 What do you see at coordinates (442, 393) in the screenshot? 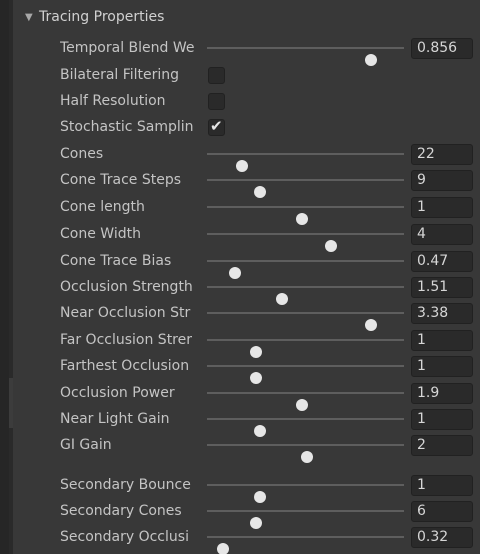
I see `occlusion-power-value-field: 1.9` at bounding box center [442, 393].